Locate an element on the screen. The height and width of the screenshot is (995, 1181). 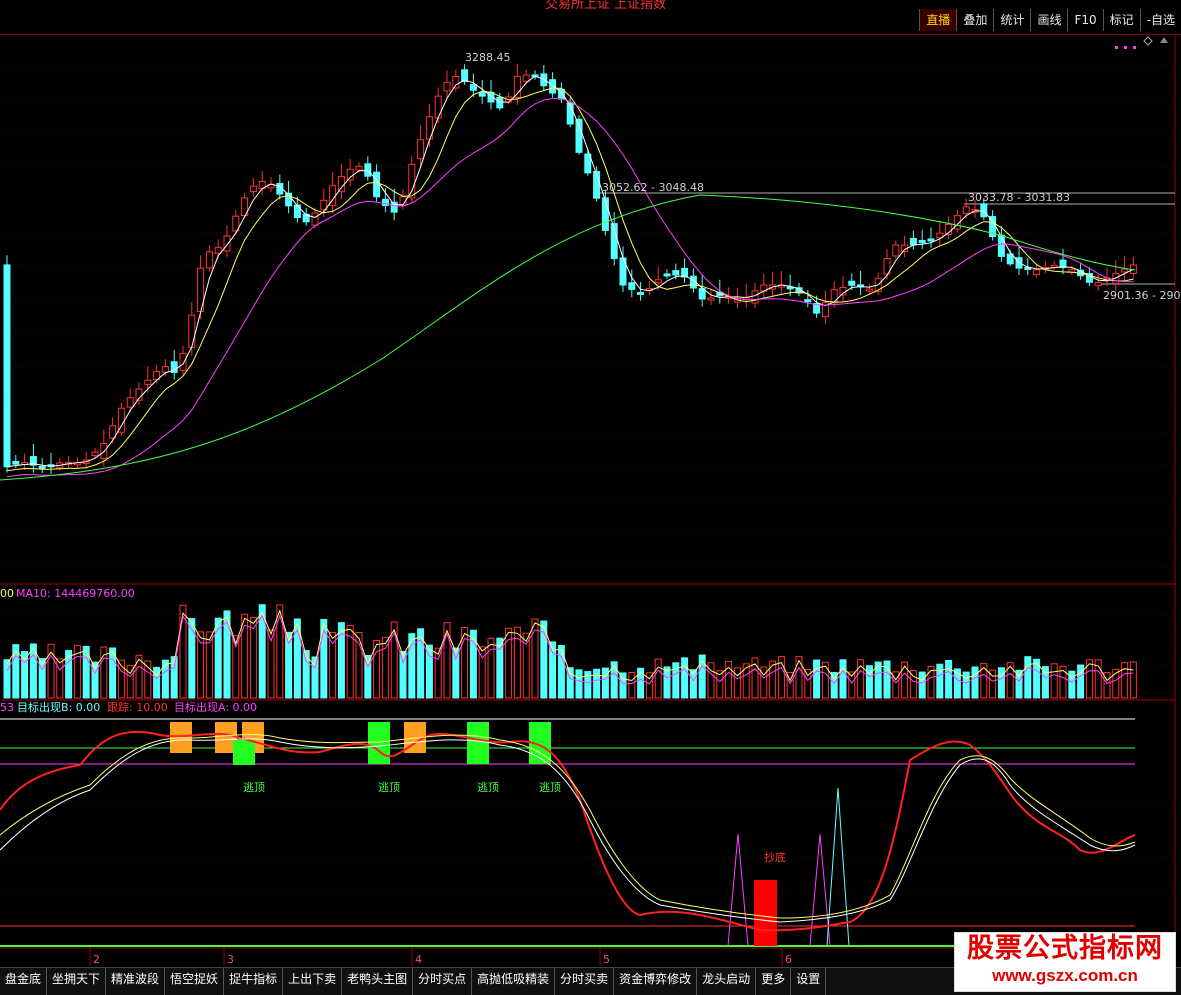
mid-price-label-right: 3033.78 - 3031.83 is located at coordinates (1019, 197).